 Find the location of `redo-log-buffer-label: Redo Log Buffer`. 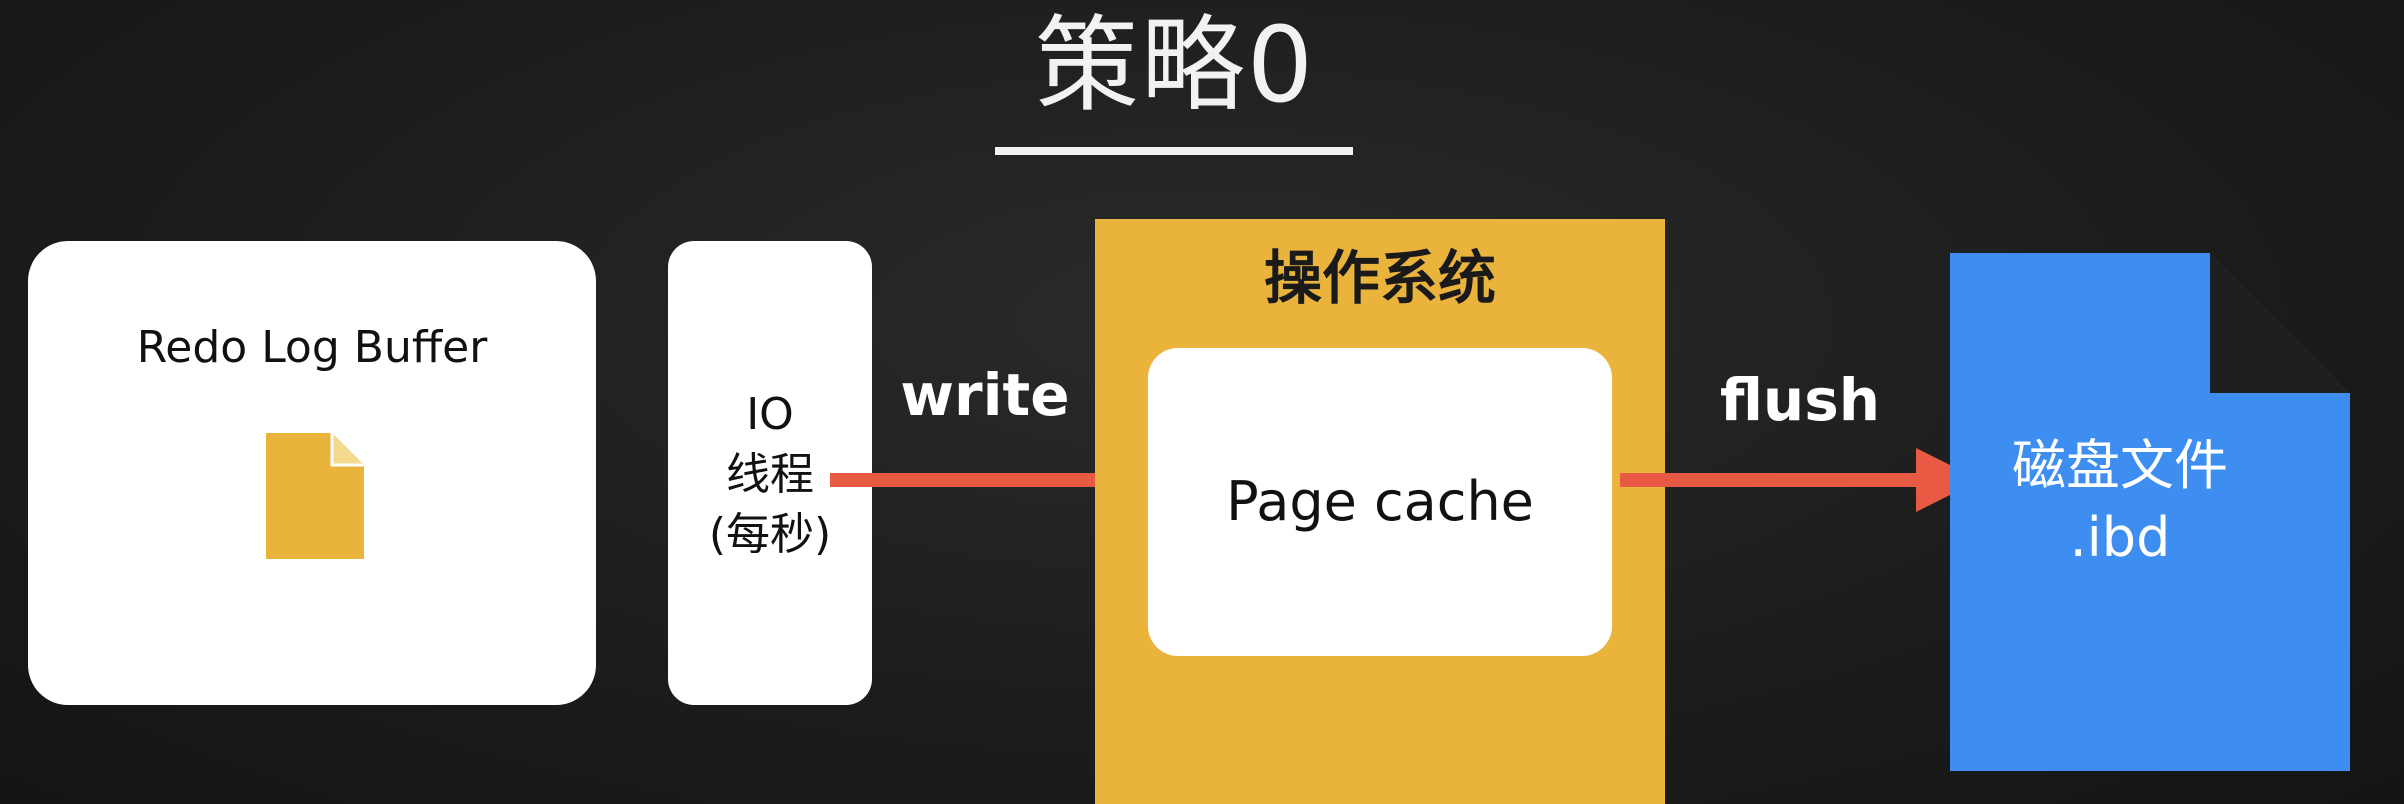

redo-log-buffer-label: Redo Log Buffer is located at coordinates (312, 347).